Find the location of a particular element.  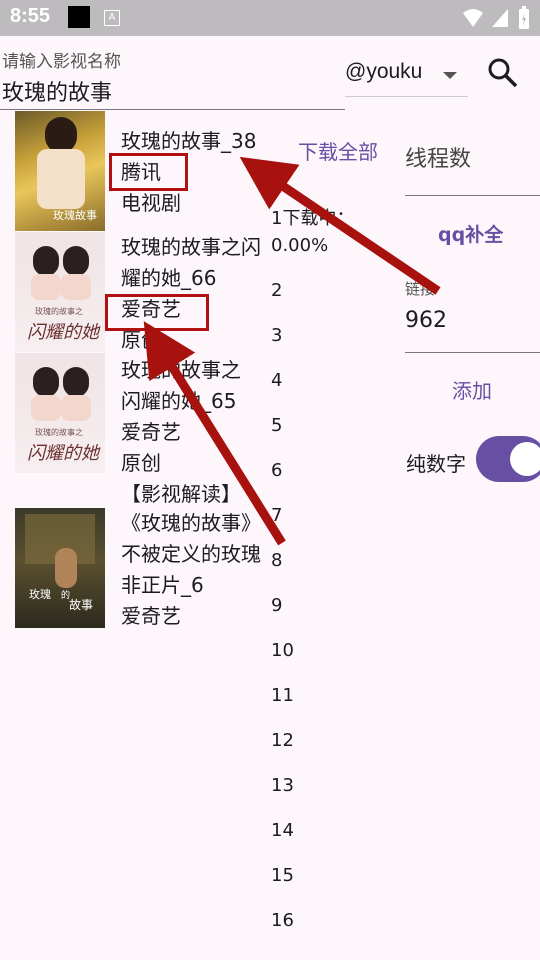

episode-number: 16 is located at coordinates (282, 920).